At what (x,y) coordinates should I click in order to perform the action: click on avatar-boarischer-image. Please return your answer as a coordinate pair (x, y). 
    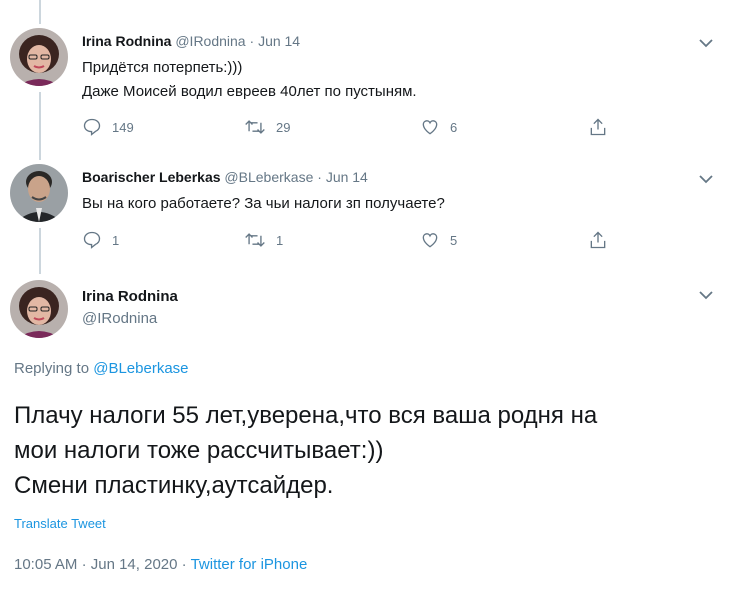
    Looking at the image, I should click on (39, 193).